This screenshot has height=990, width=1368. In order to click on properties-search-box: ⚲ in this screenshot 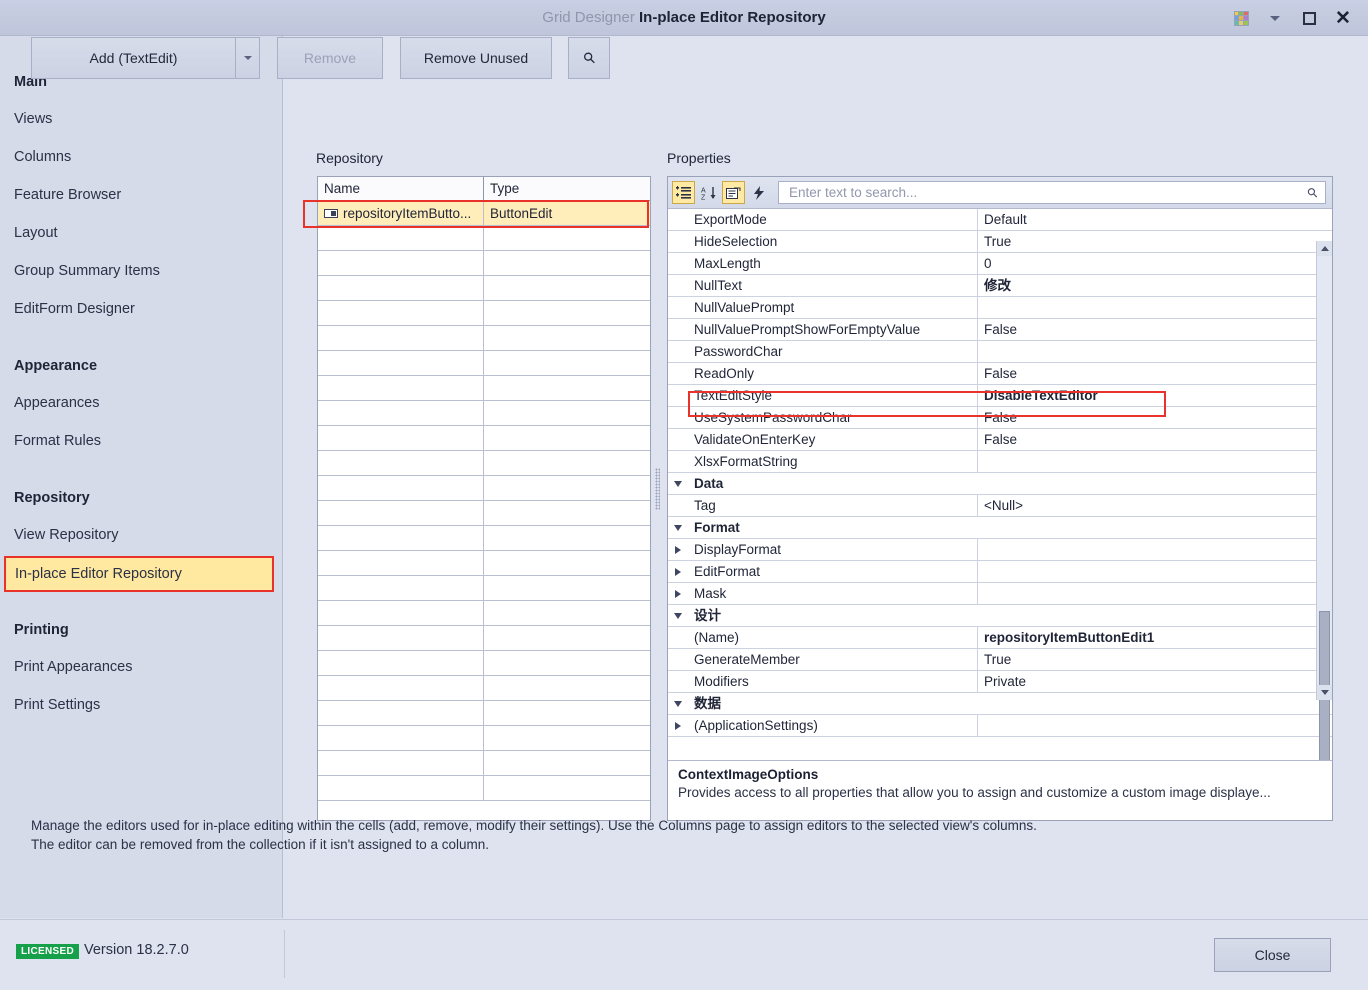, I will do `click(1052, 192)`.